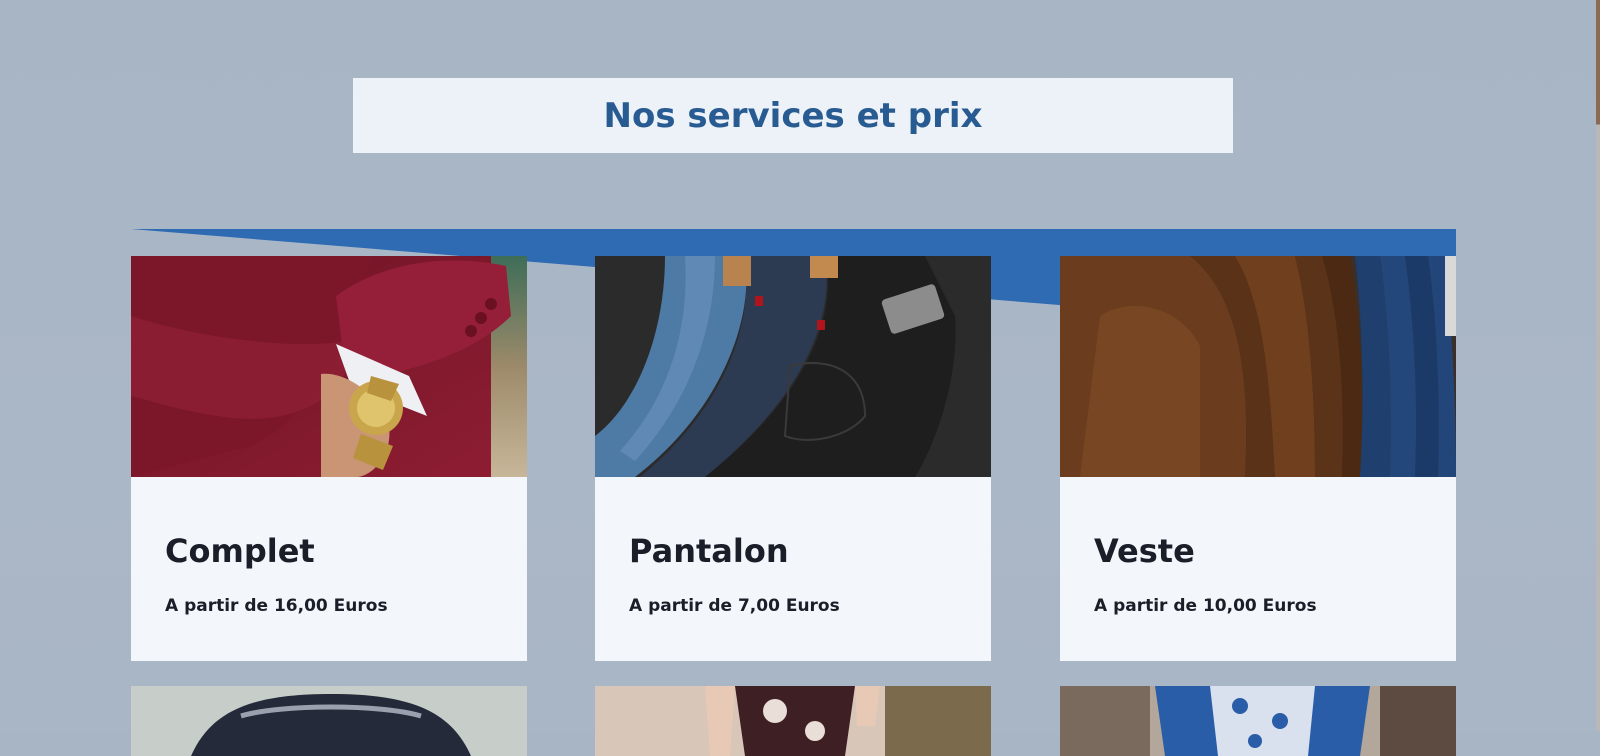 Image resolution: width=1600 pixels, height=756 pixels. What do you see at coordinates (1258, 366) in the screenshot?
I see `service-image-jackets` at bounding box center [1258, 366].